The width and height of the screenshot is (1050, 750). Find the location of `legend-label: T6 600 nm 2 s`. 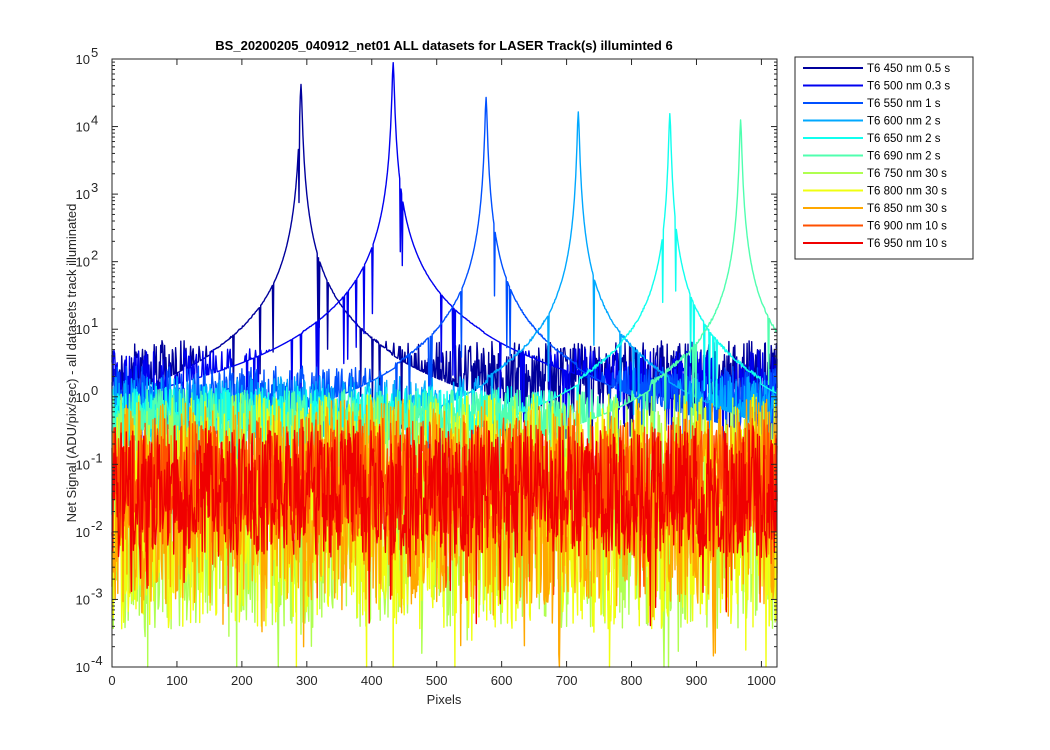

legend-label: T6 600 nm 2 s is located at coordinates (904, 122).